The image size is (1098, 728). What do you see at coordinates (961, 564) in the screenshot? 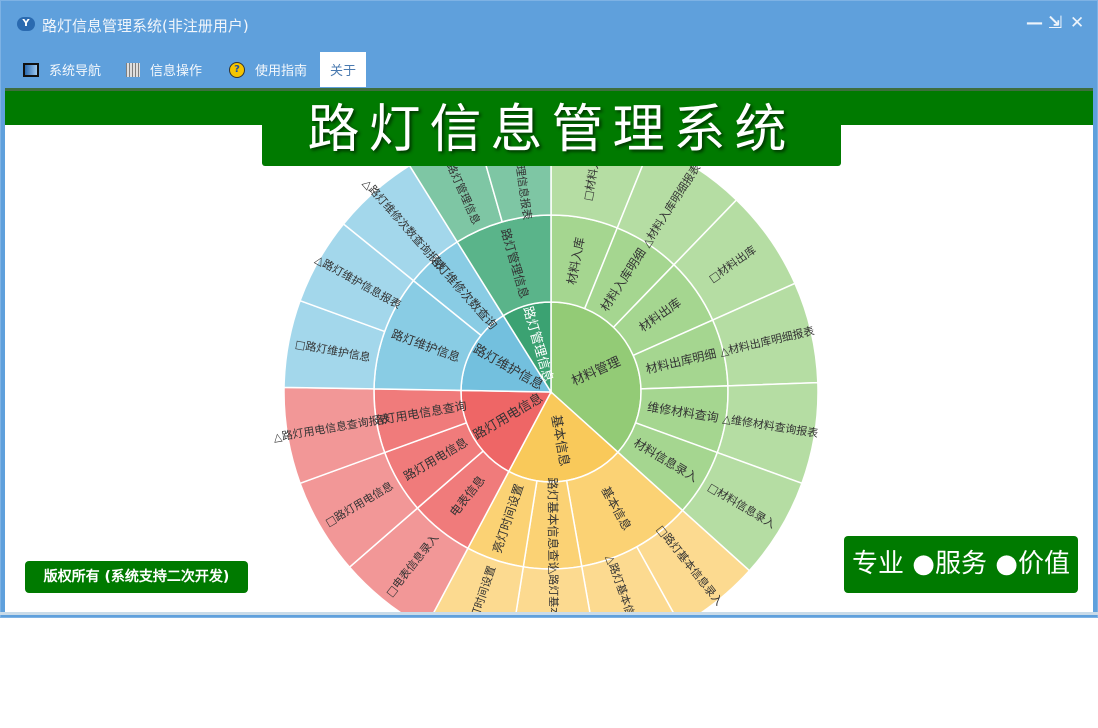
I see `slogan-badge: 专业 ●服务 ●价值` at bounding box center [961, 564].